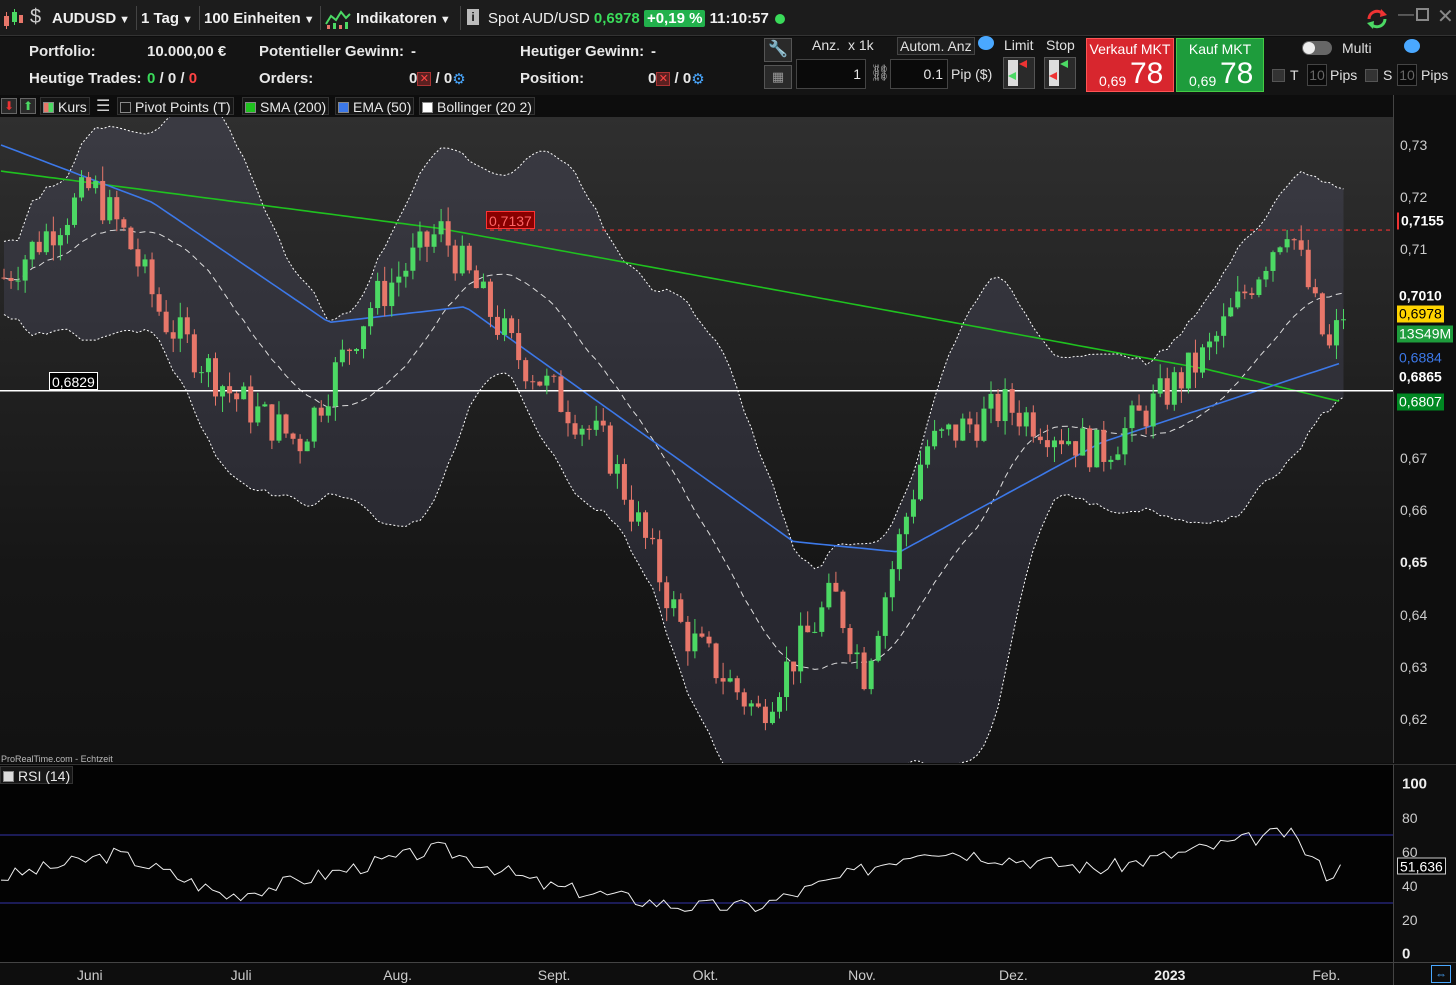  Describe the element at coordinates (1435, 75) in the screenshot. I see `pips-label: Pips` at that location.